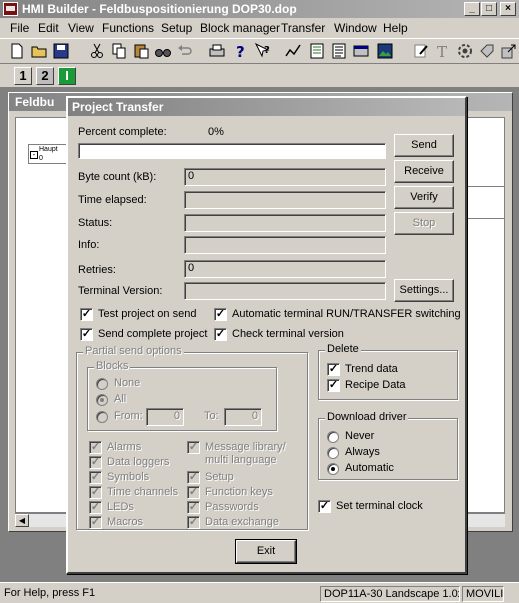 The width and height of the screenshot is (519, 603). Describe the element at coordinates (239, 492) in the screenshot. I see `function-keys-label: Function keys` at that location.